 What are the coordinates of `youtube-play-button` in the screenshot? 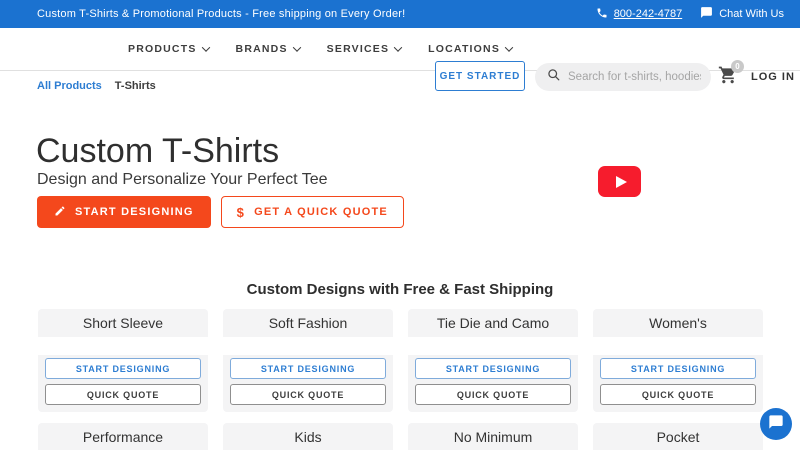 It's located at (619, 181).